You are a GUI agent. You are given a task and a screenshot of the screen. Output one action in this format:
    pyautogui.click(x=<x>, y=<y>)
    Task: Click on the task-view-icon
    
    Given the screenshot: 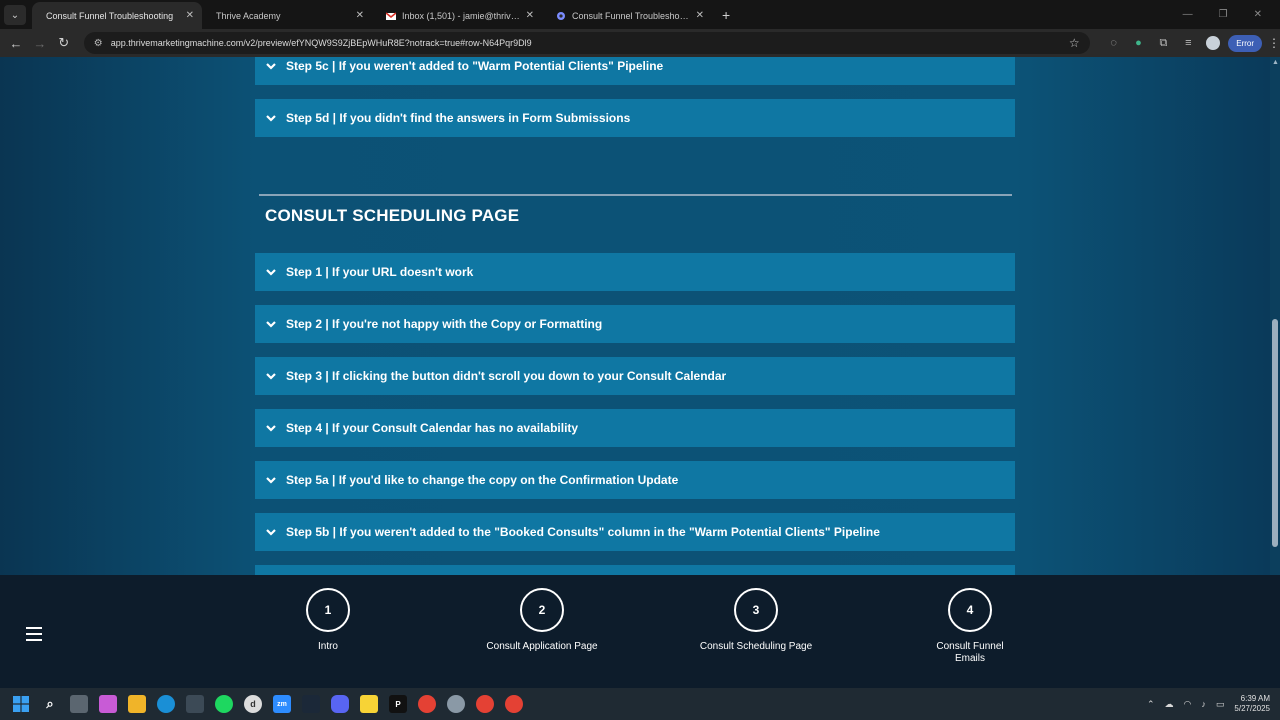 What is the action you would take?
    pyautogui.click(x=79, y=704)
    